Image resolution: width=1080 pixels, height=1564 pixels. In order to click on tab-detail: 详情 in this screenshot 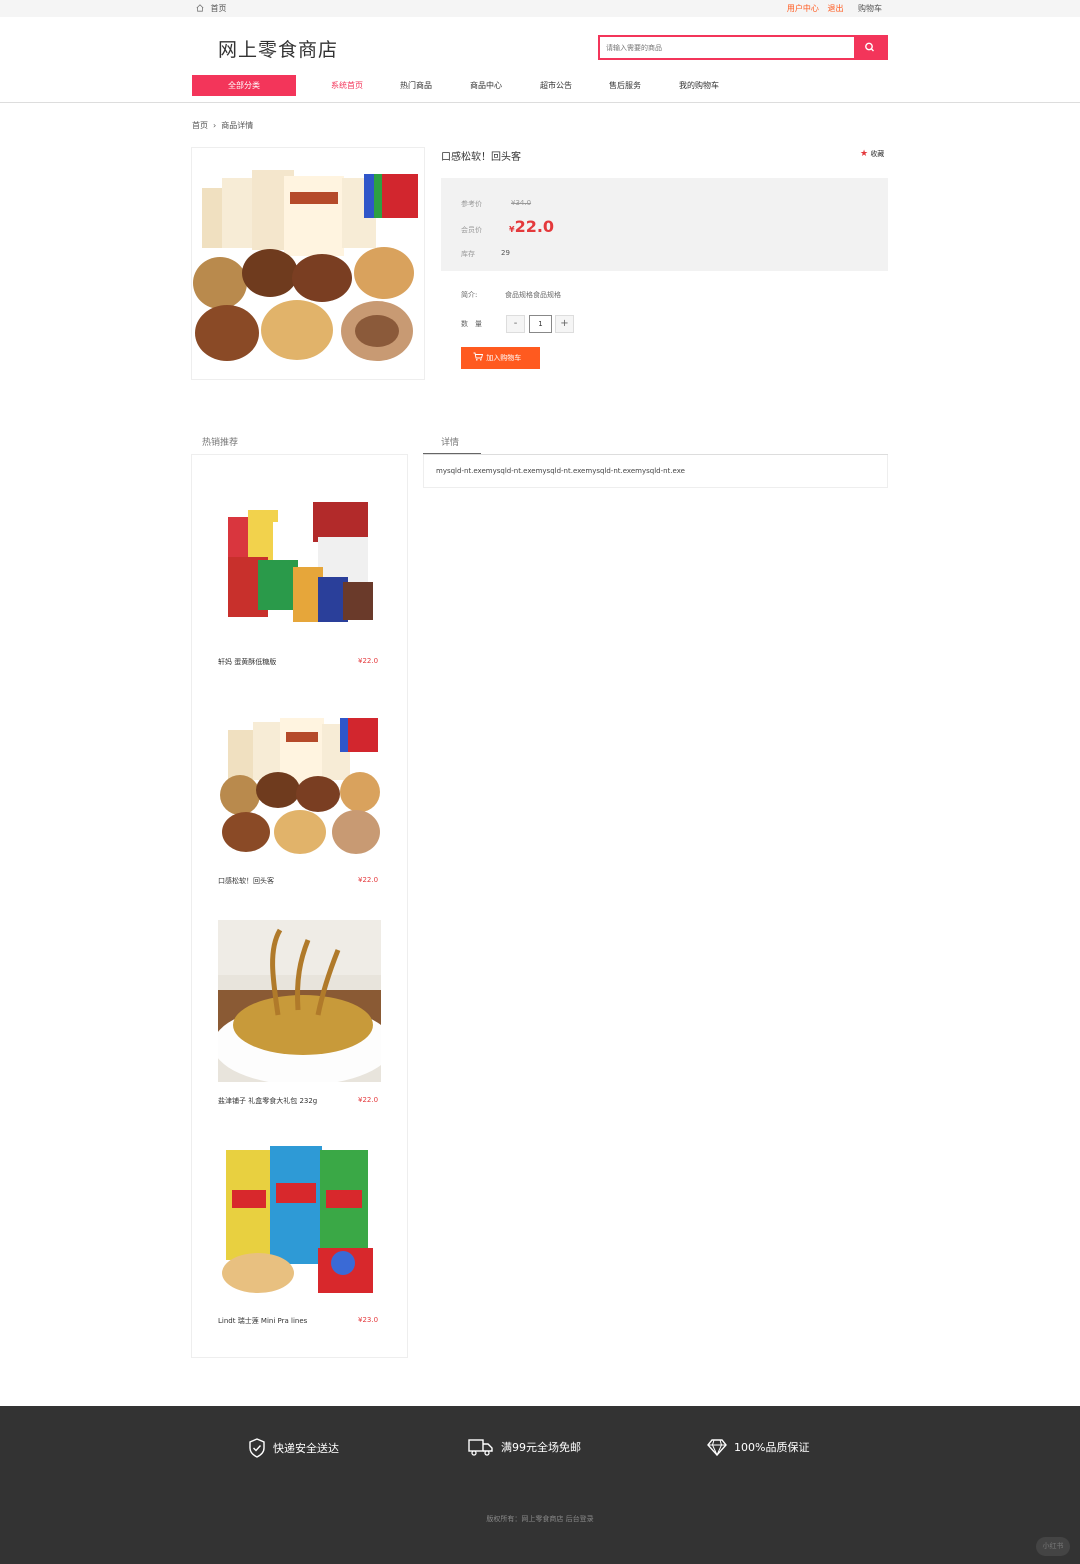, I will do `click(452, 445)`.